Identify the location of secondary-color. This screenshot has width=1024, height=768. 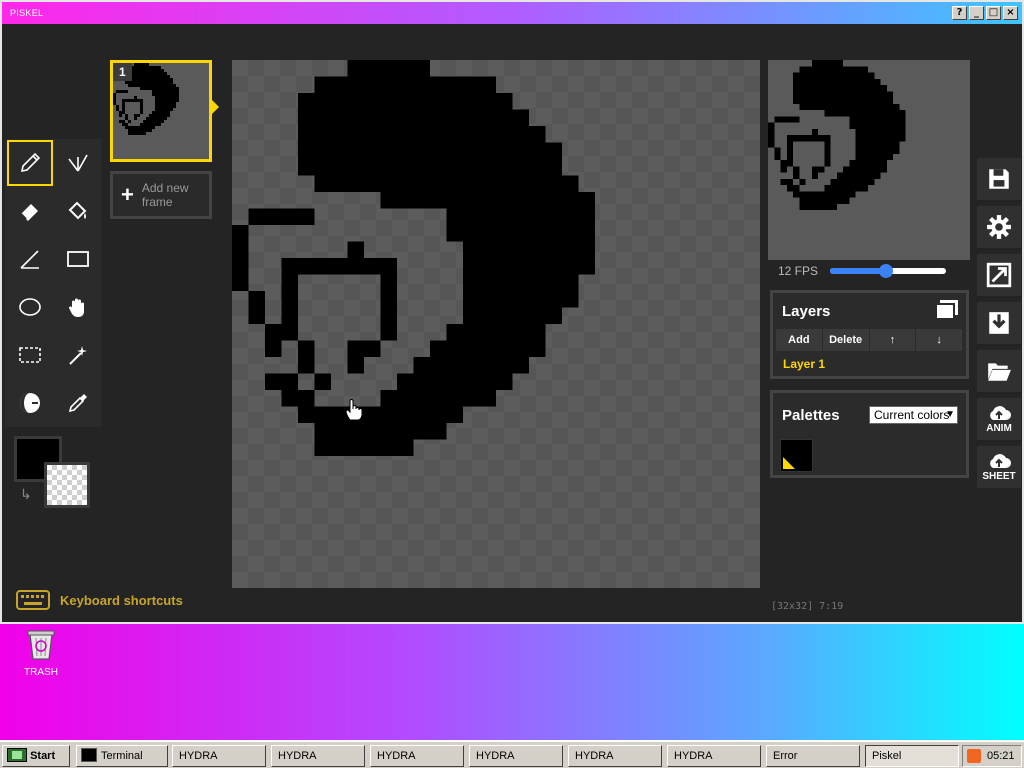
(67, 485).